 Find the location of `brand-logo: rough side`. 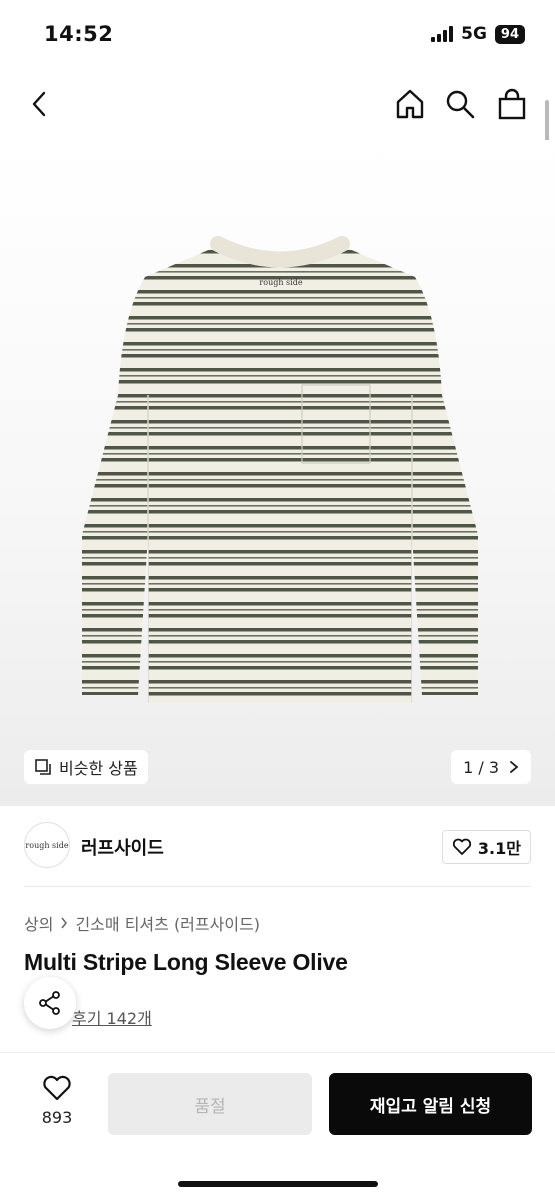

brand-logo: rough side is located at coordinates (47, 845).